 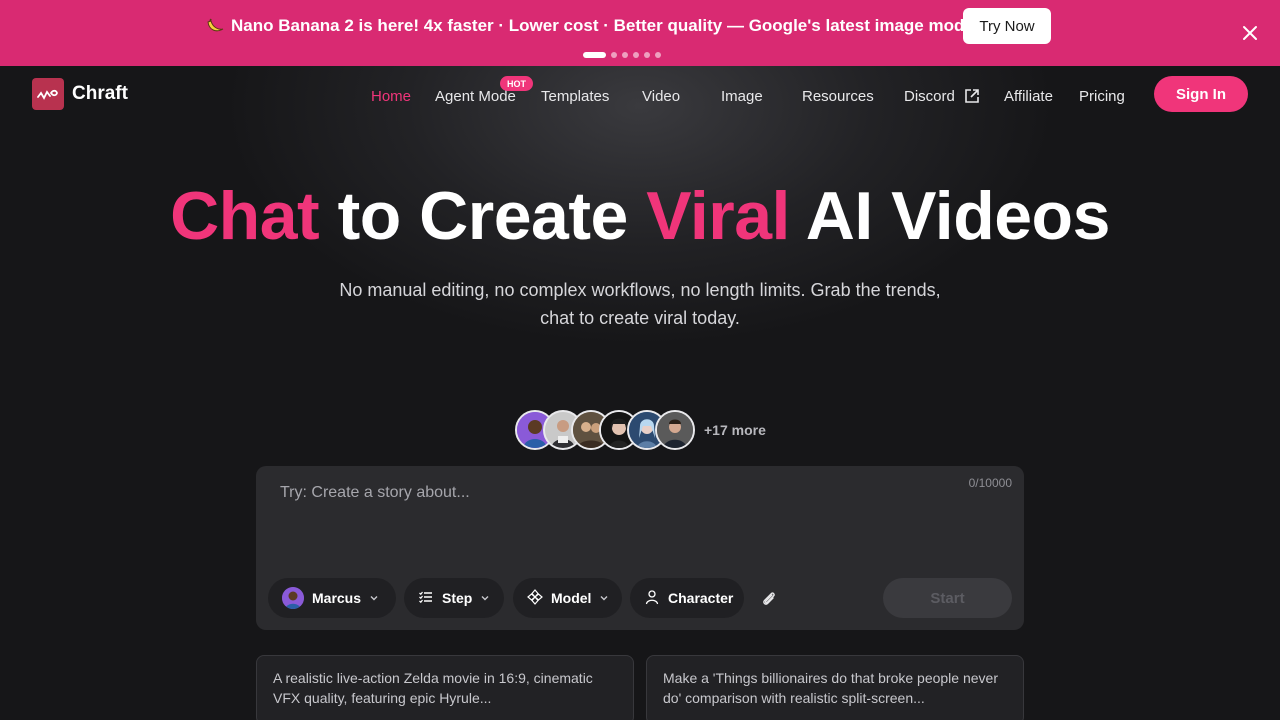 I want to click on carousel-dots, so click(x=622, y=55).